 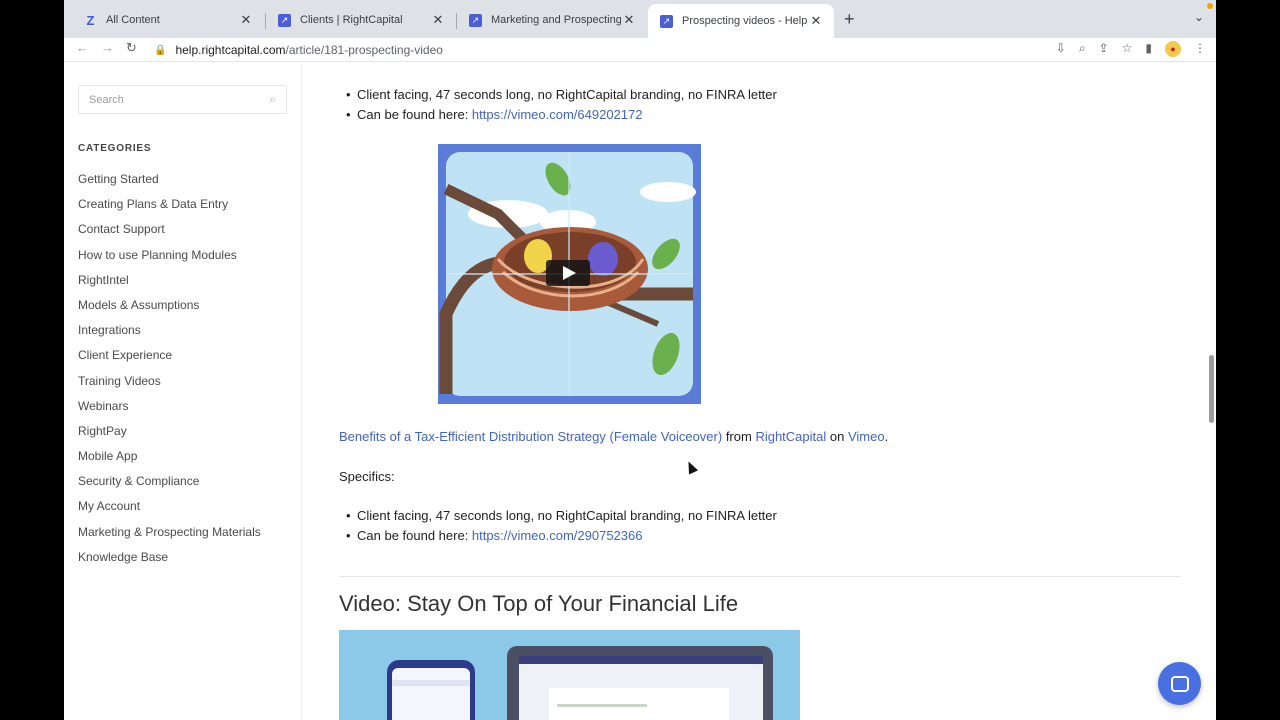 I want to click on category-link: Webinars, so click(x=169, y=406).